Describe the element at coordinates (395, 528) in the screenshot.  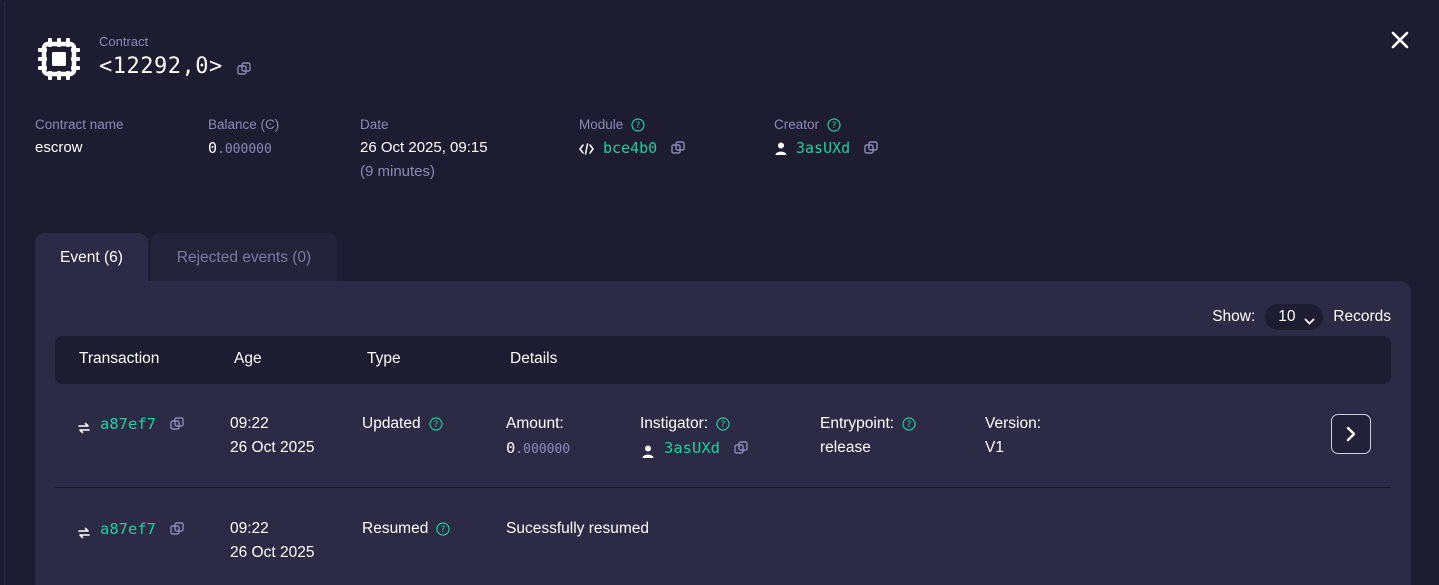
I see `event-type: Resumed` at that location.